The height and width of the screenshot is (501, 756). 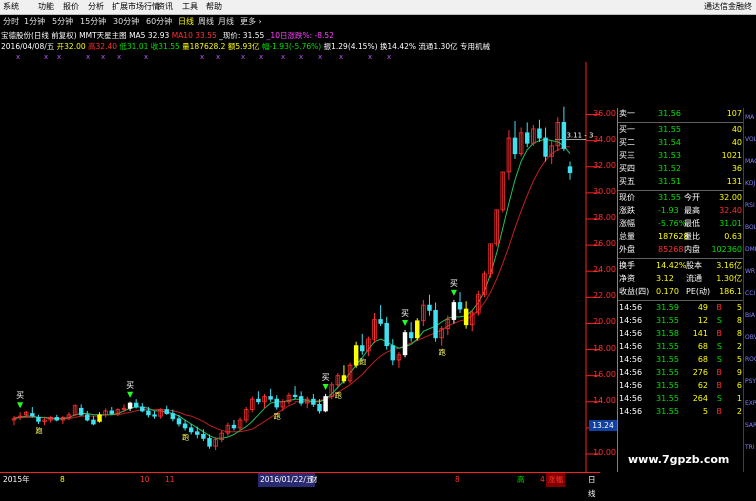 What do you see at coordinates (750, 293) in the screenshot?
I see `indicator-button: CCI` at bounding box center [750, 293].